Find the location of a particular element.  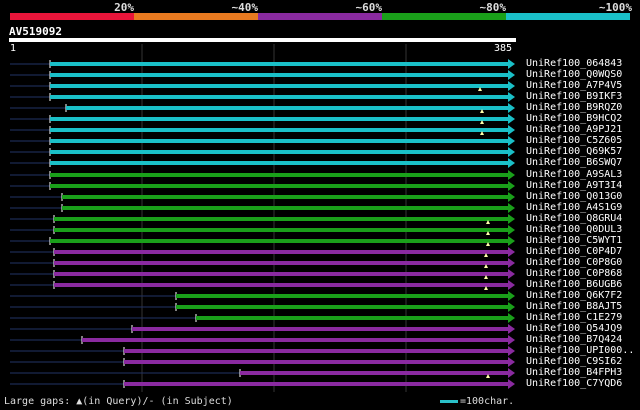

hit-label: UniRef100_A4S1G9 is located at coordinates (574, 207).